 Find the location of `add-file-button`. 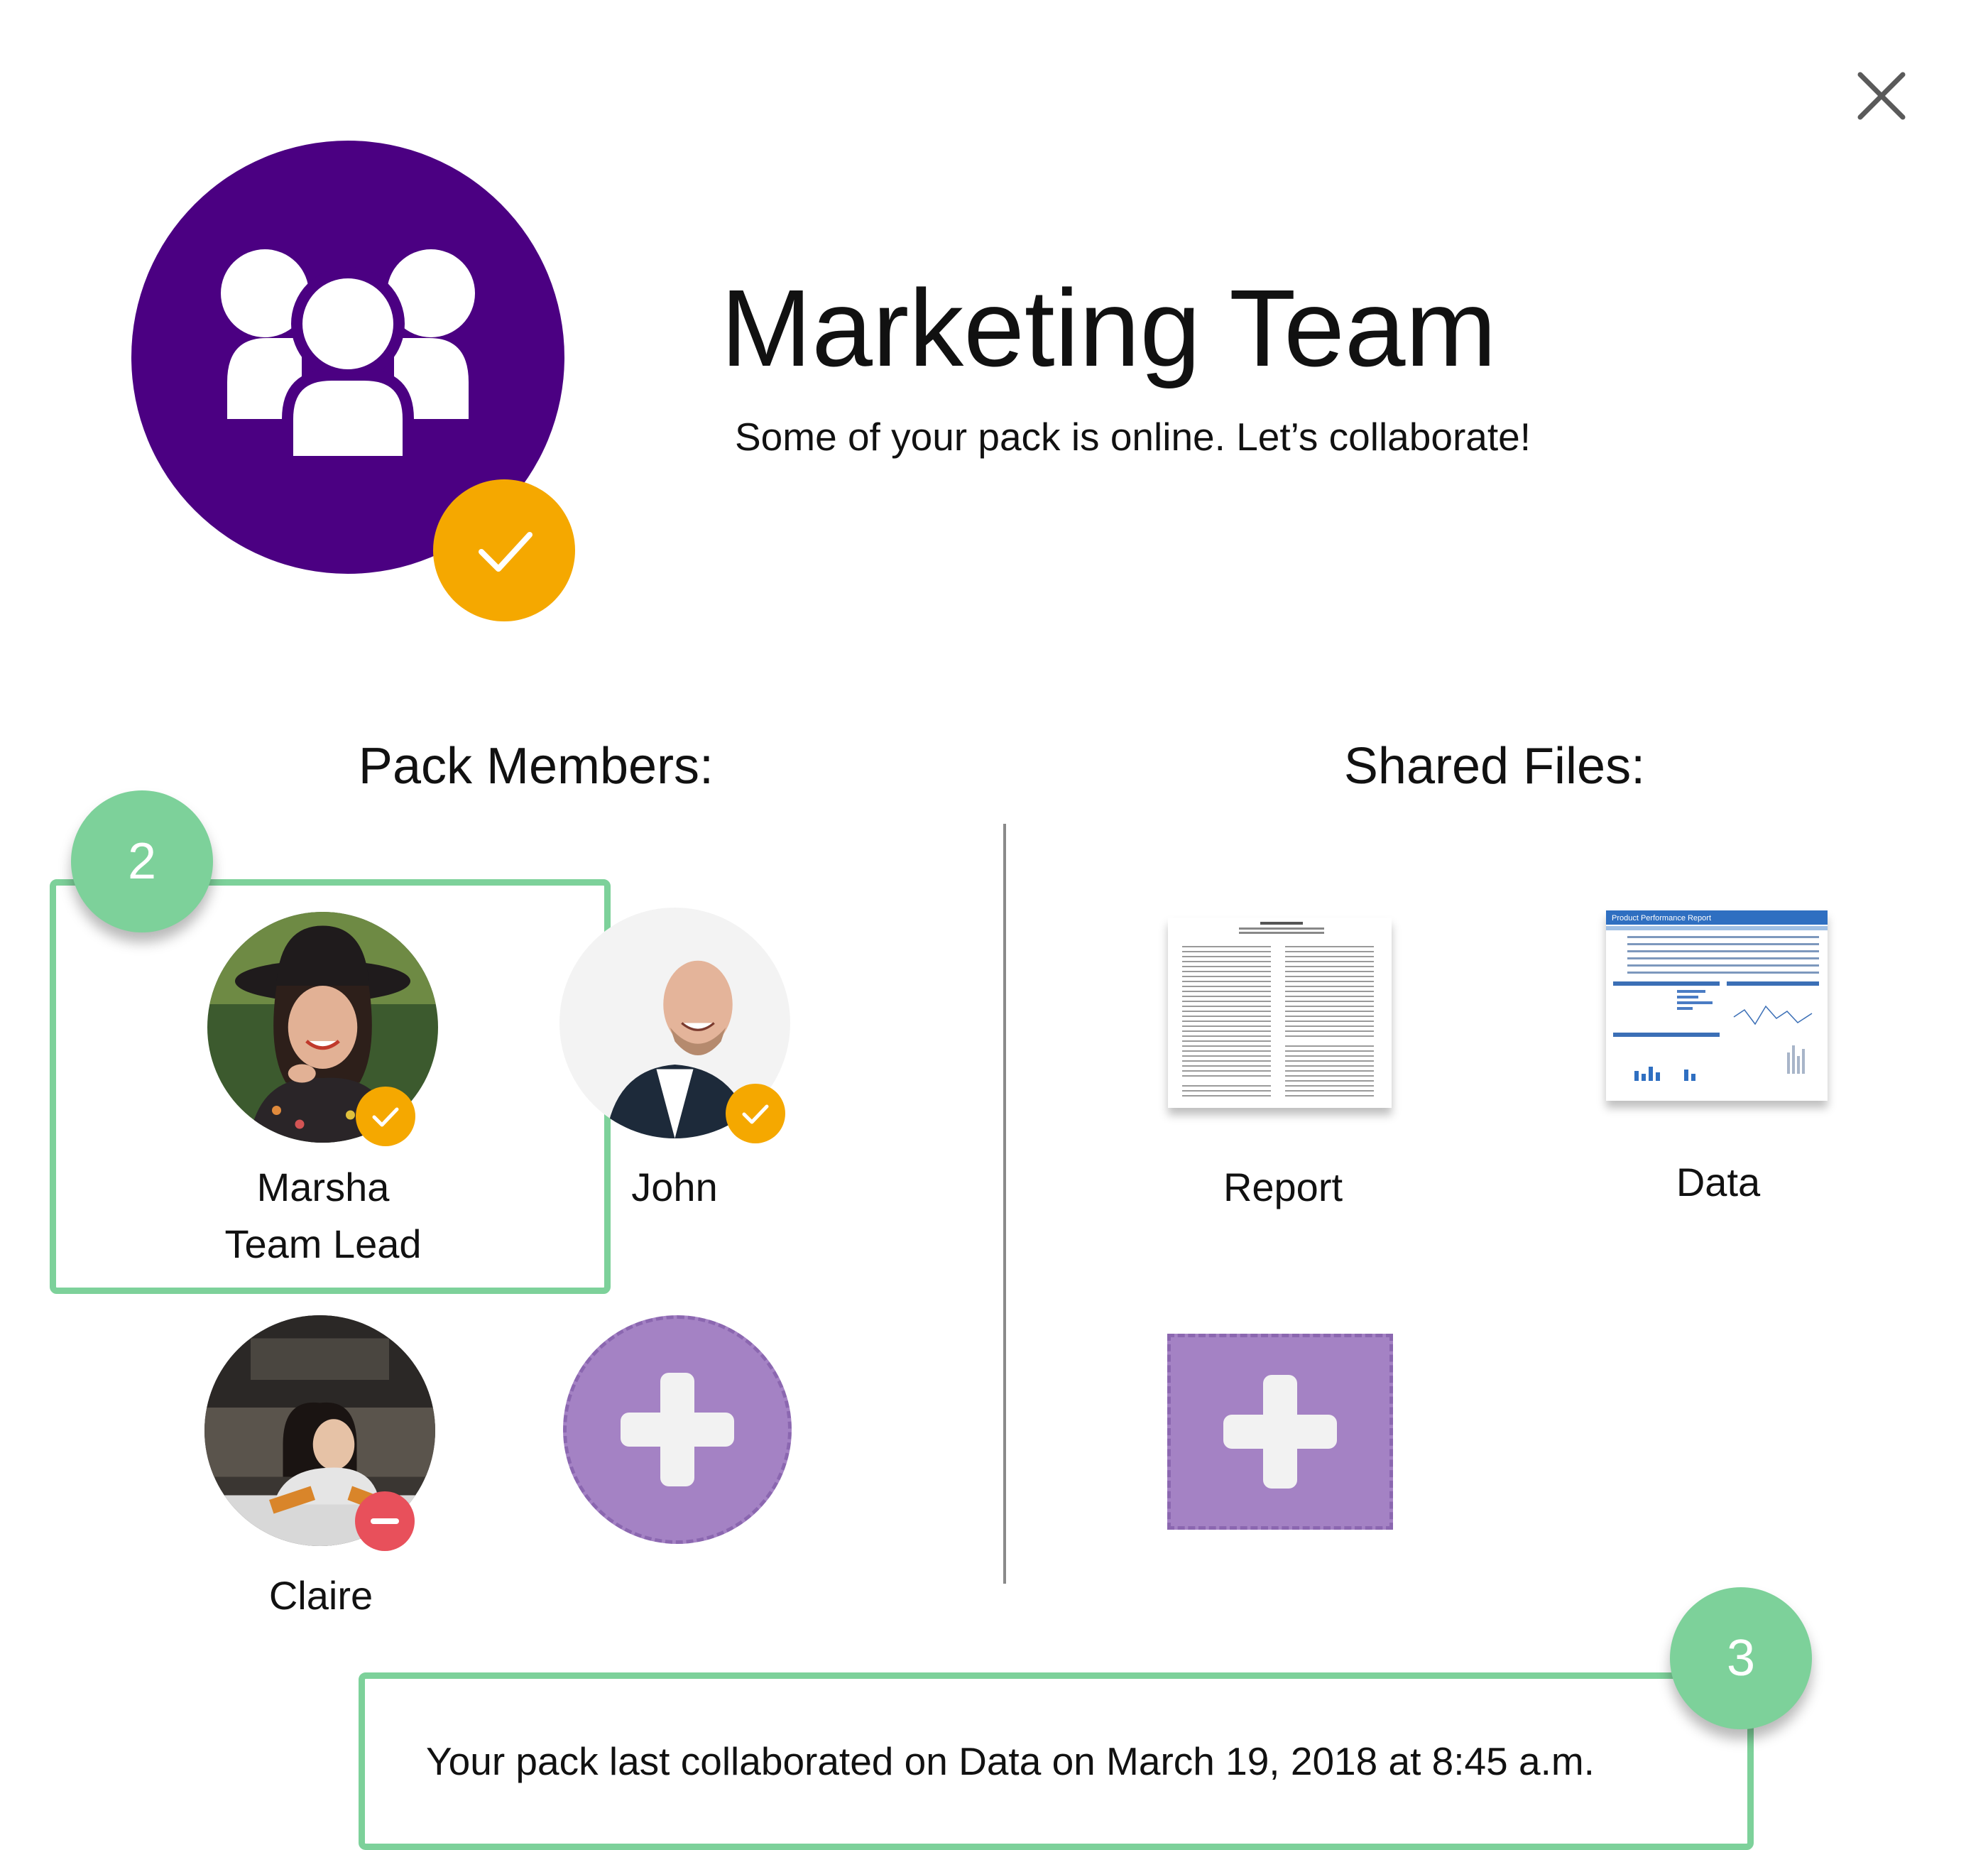

add-file-button is located at coordinates (1280, 1432).